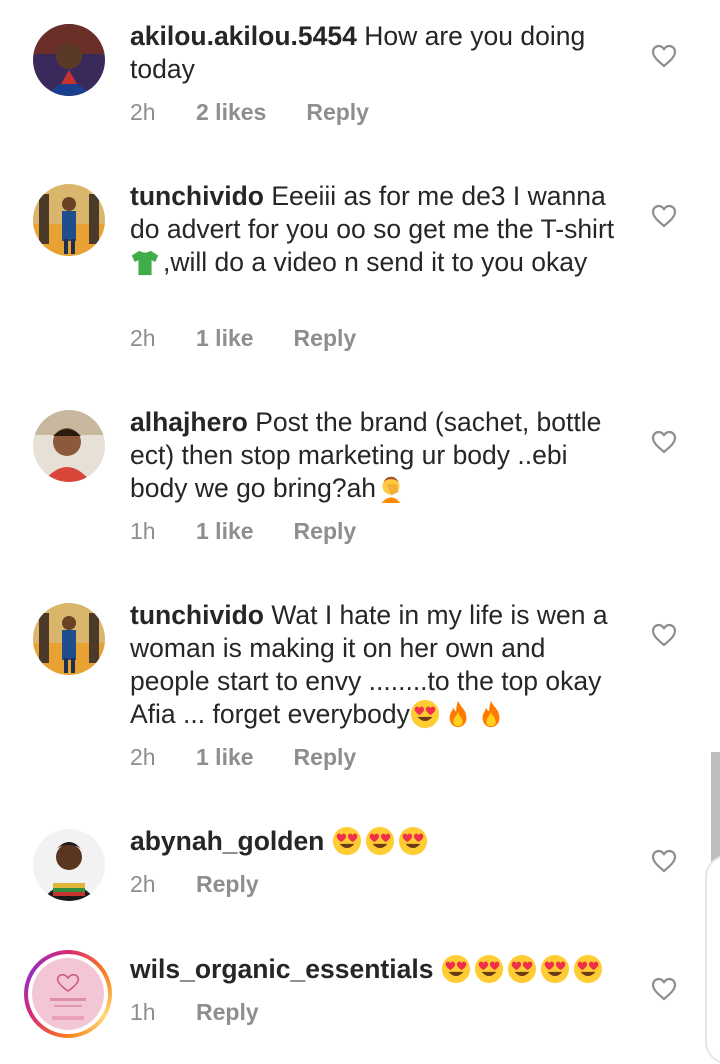 The image size is (720, 1064). I want to click on comment-meta: 2h 2 likes Reply, so click(249, 112).